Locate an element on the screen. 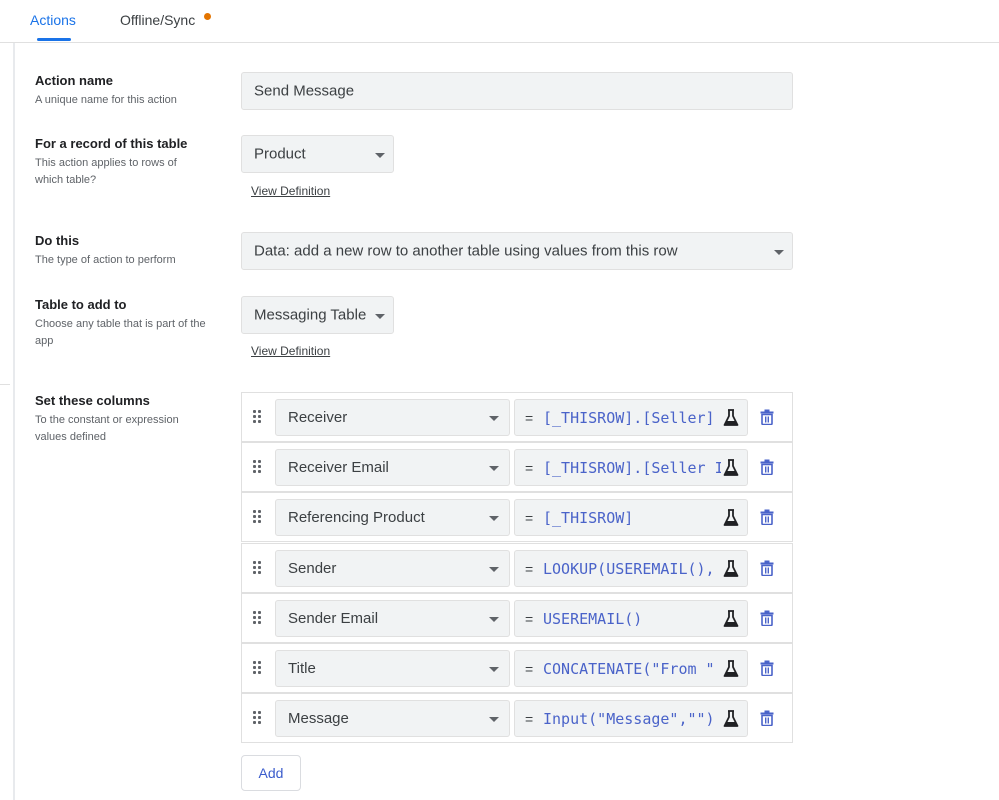  expression-text: LOOKUP(USEREMAIL(), is located at coordinates (629, 569).